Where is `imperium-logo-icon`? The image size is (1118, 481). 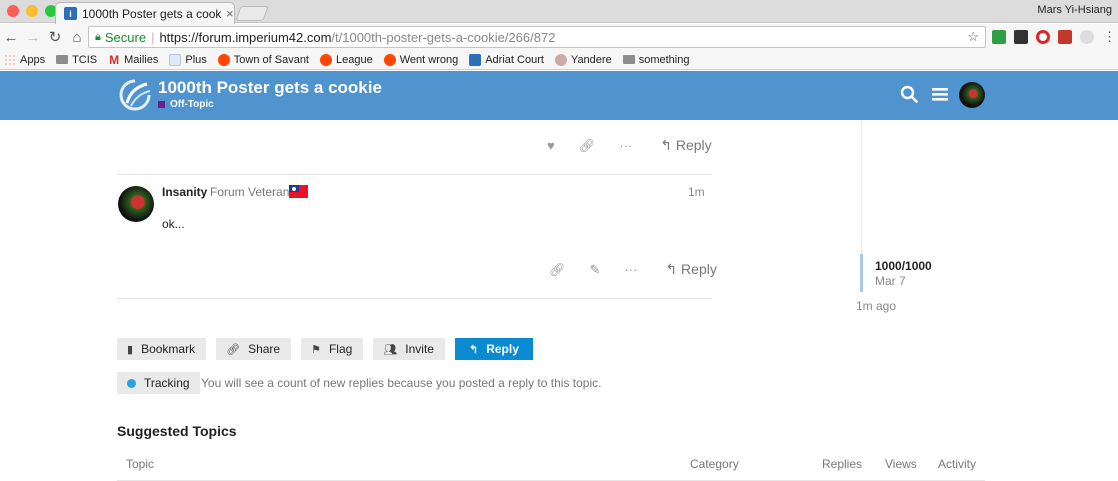 imperium-logo-icon is located at coordinates (135, 95).